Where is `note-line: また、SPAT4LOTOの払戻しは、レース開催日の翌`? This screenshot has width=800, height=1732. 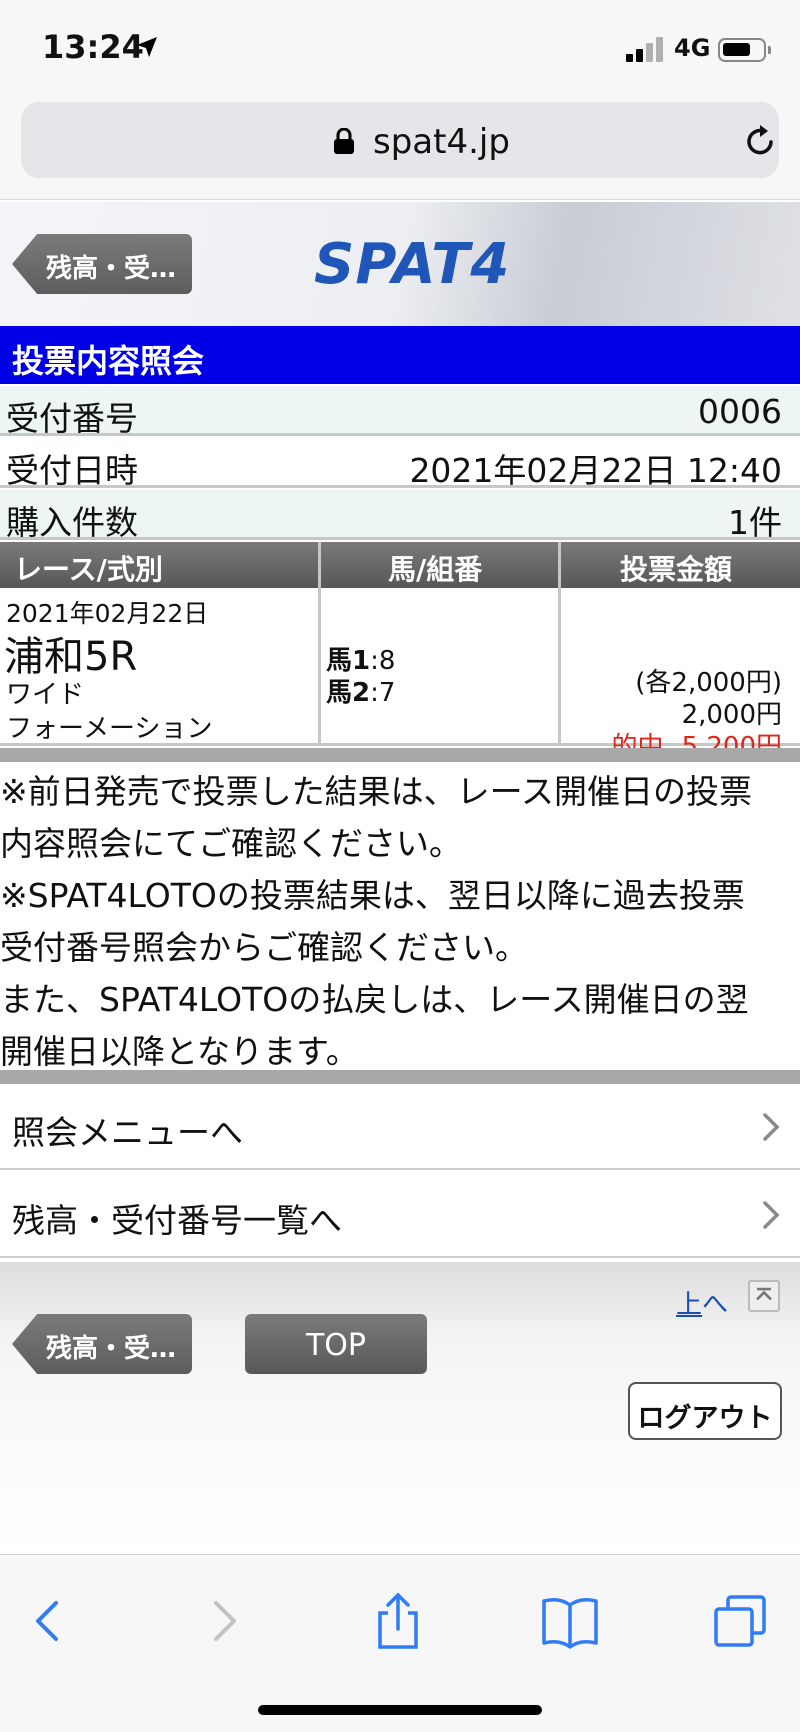
note-line: また、SPAT4LOTOの払戻しは、レース開催日の翌 is located at coordinates (374, 999).